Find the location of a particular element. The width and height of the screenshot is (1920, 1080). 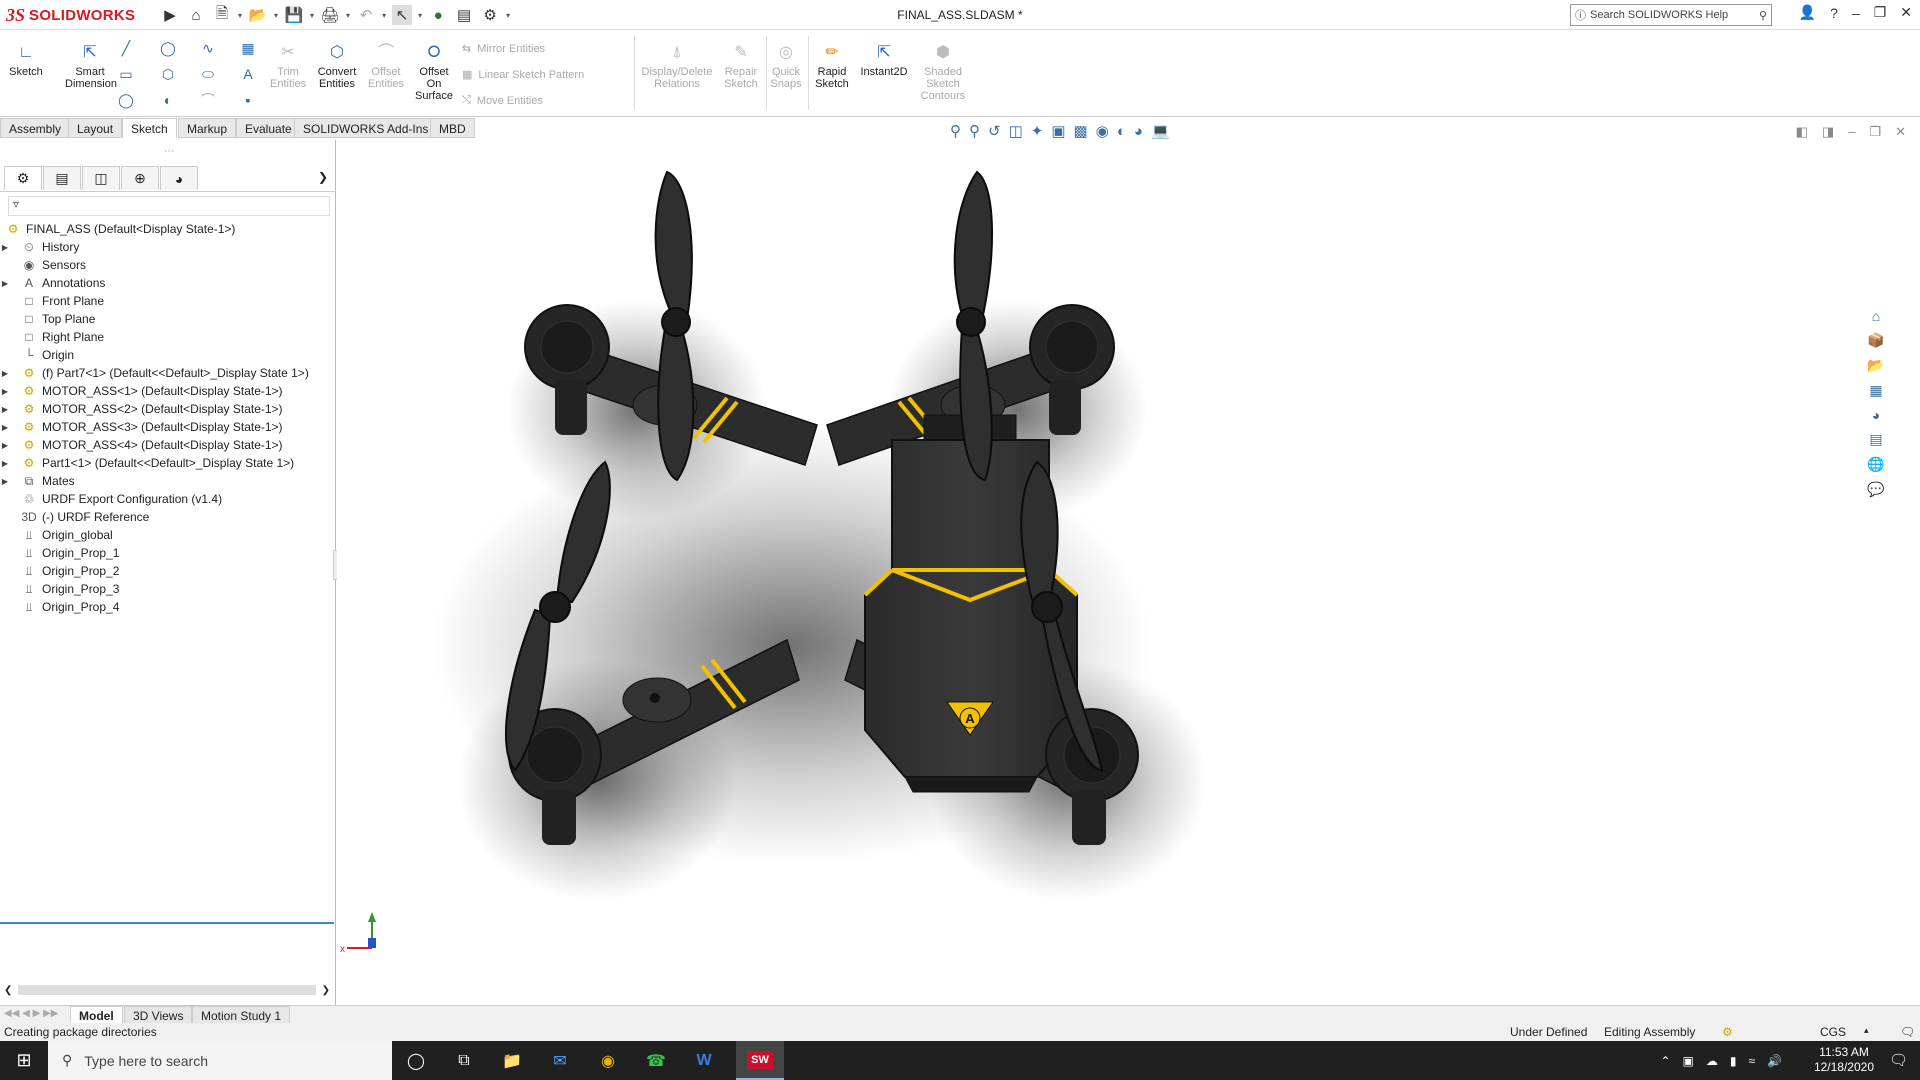

user-icon: 👤 is located at coordinates (1807, 12).